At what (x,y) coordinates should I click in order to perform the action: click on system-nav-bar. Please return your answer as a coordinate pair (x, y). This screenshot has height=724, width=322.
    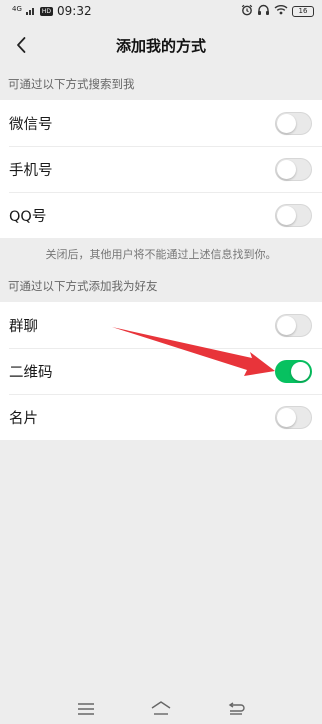
    Looking at the image, I should click on (161, 710).